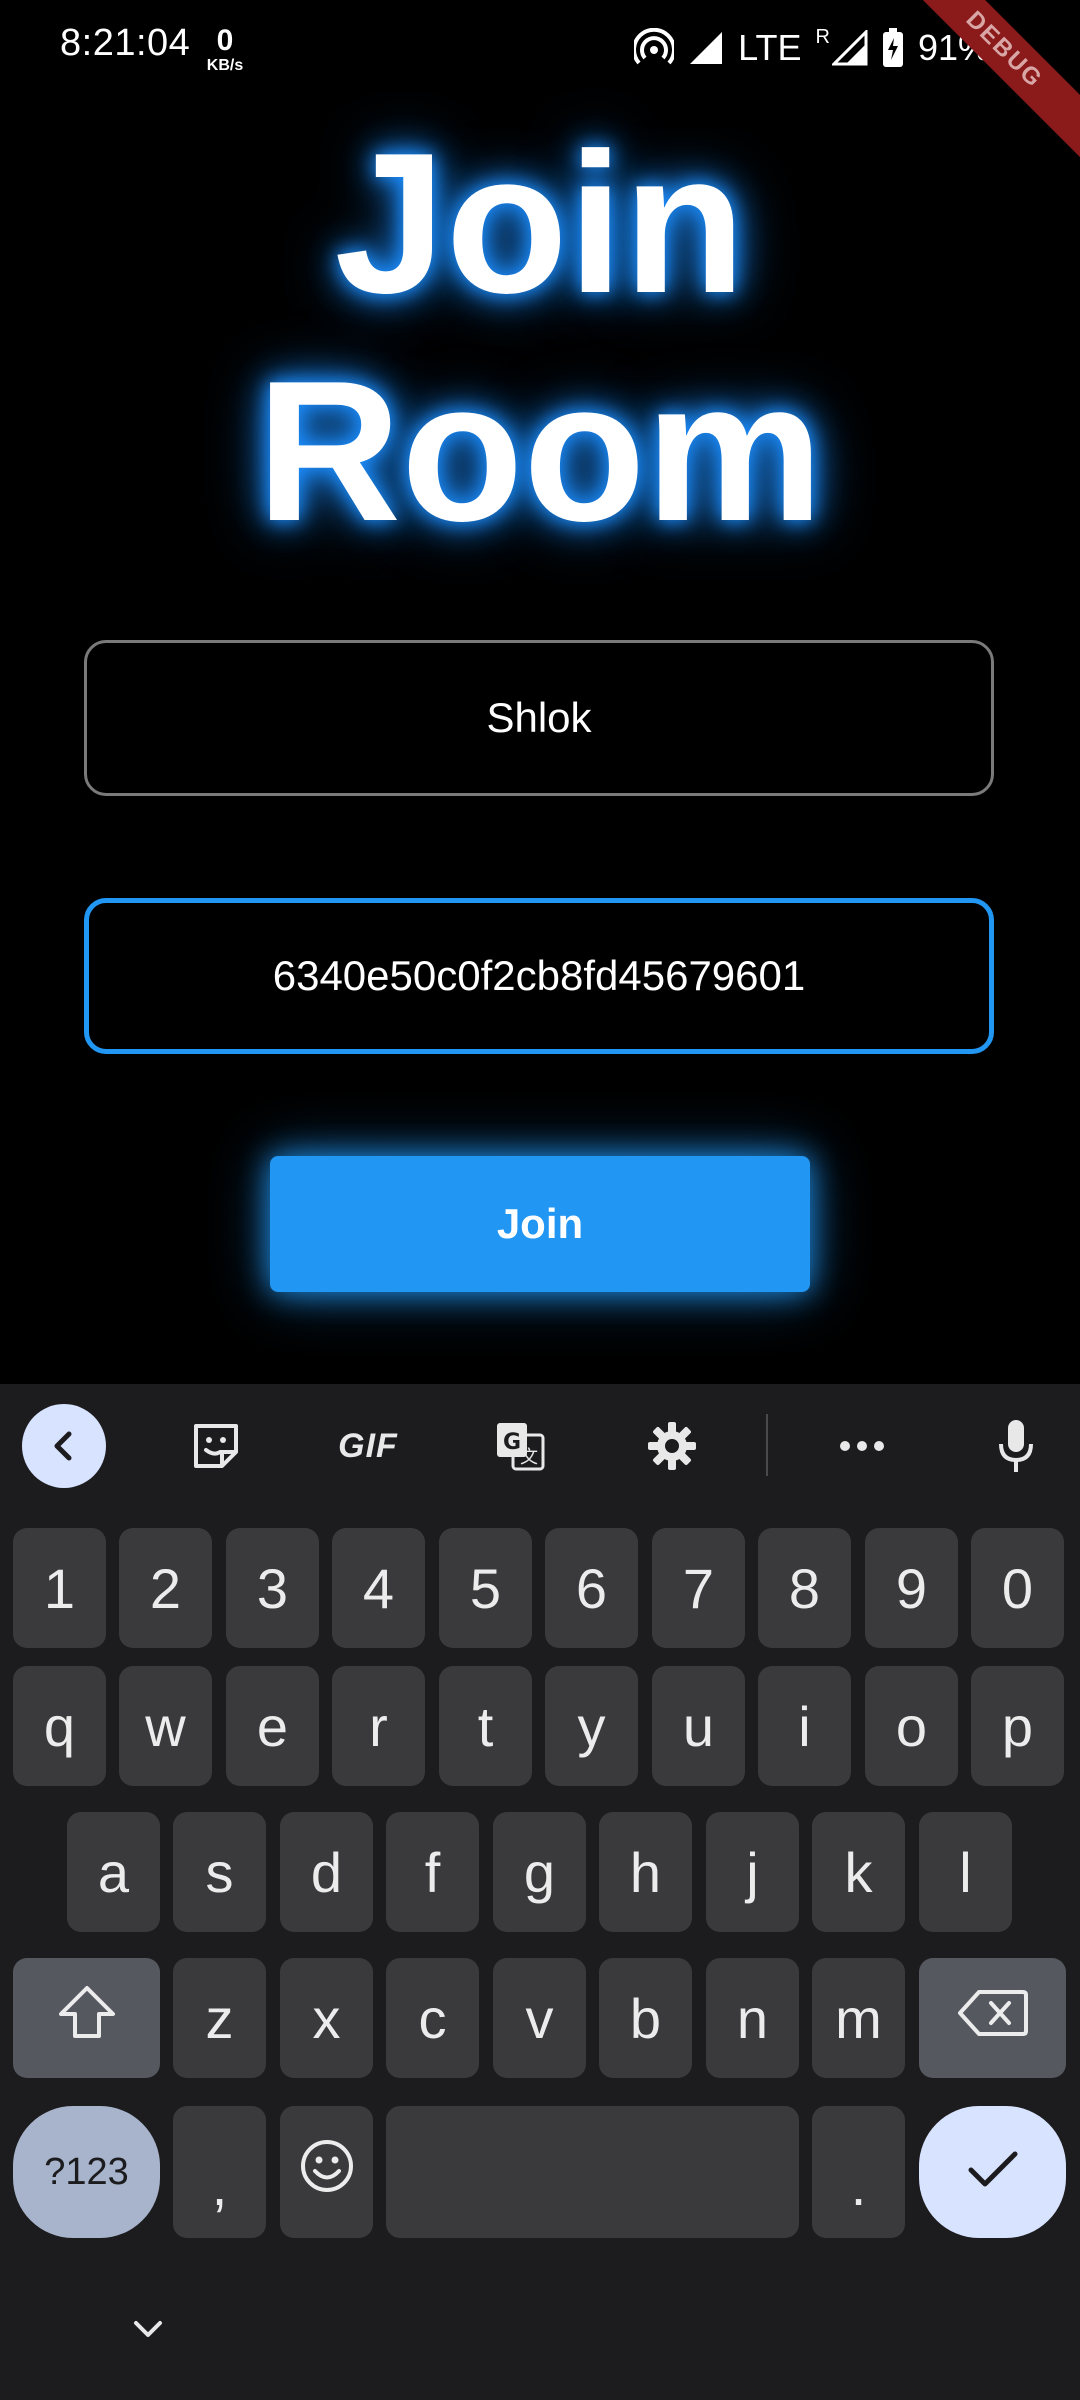  I want to click on gif-icon: GIF, so click(368, 1446).